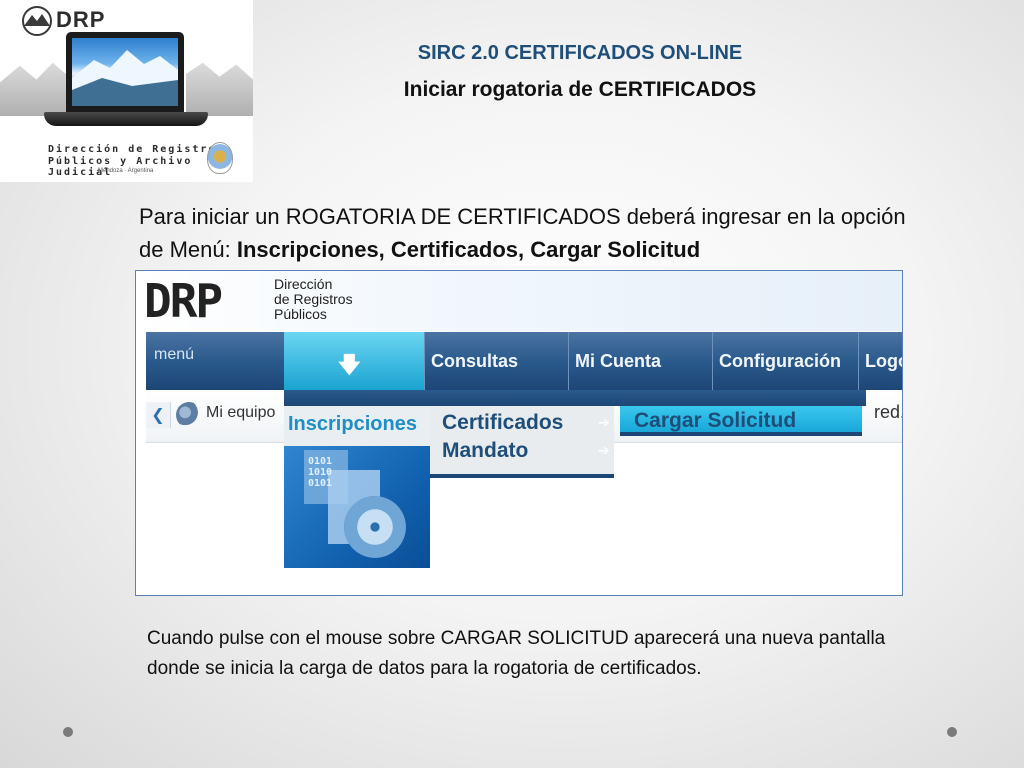 The height and width of the screenshot is (768, 1024). What do you see at coordinates (580, 53) in the screenshot?
I see `slide-title: SIRC 2.0 CERTIFICADOS ON-LINE` at bounding box center [580, 53].